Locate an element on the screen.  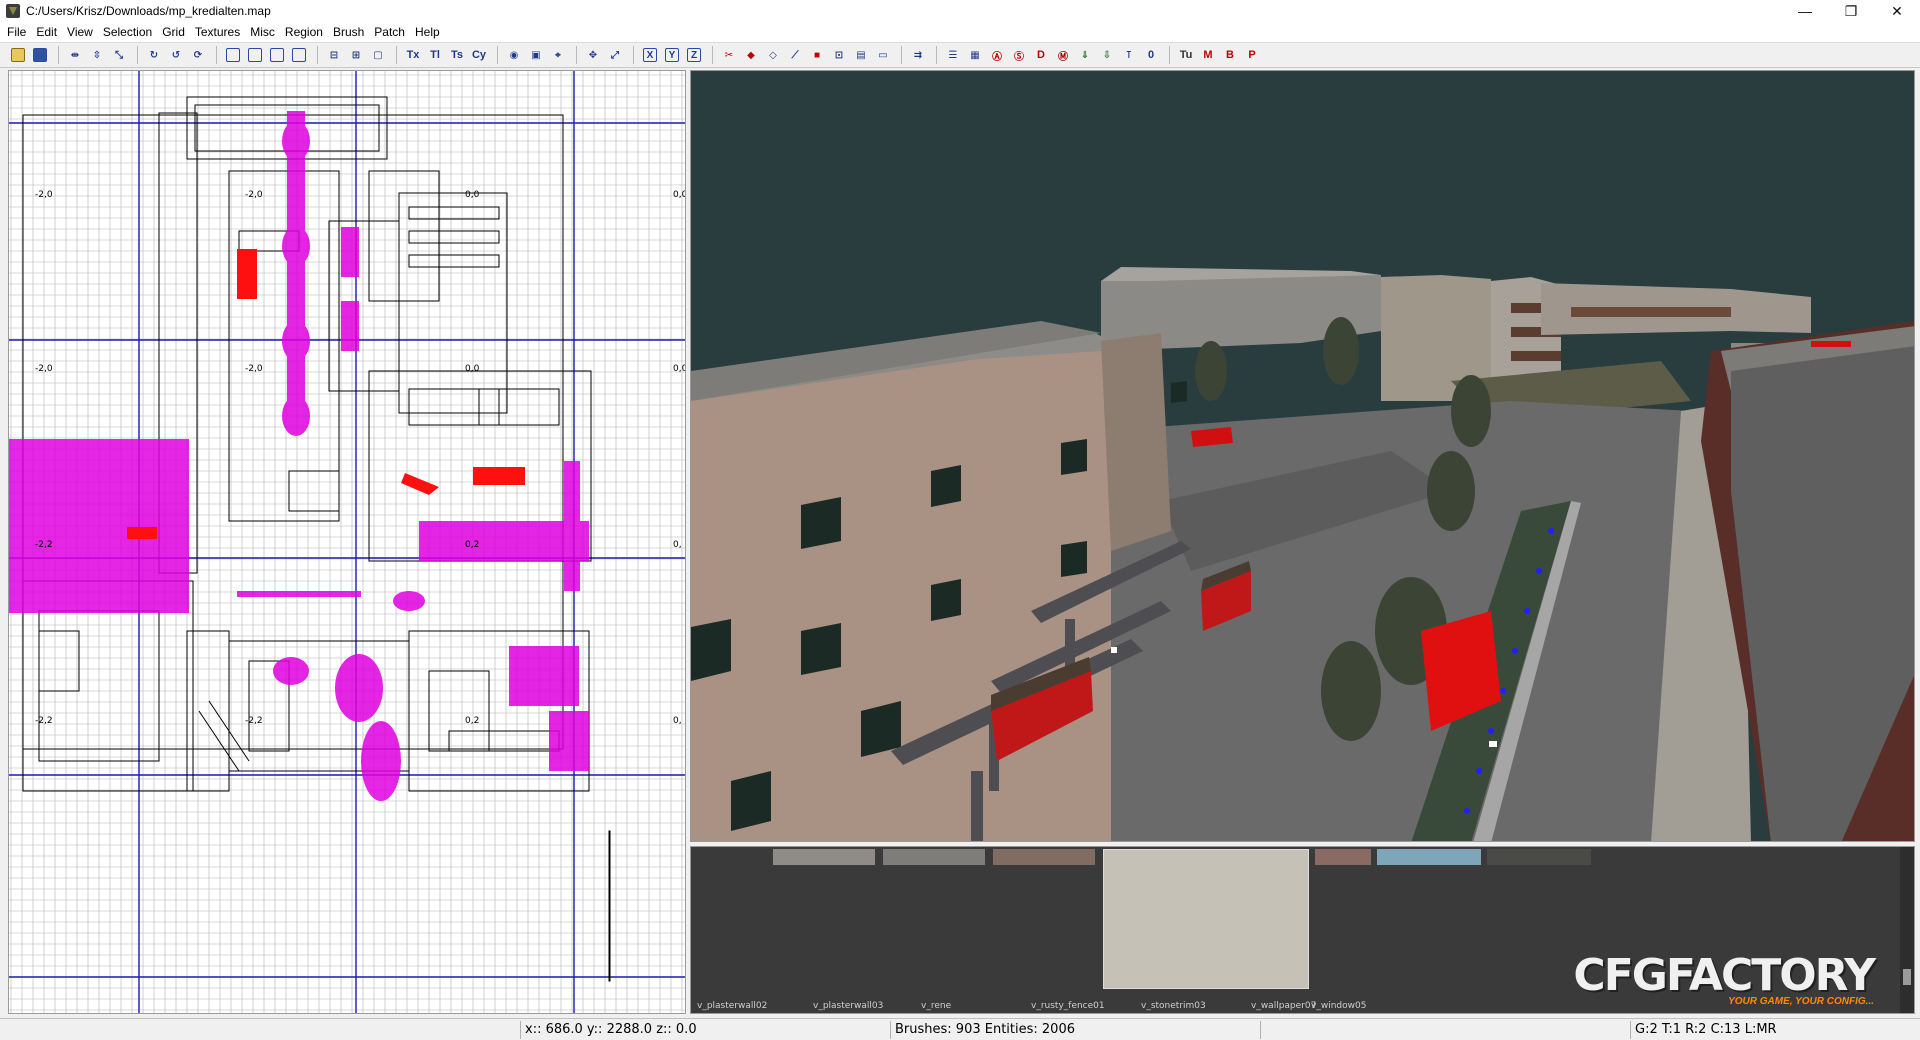
close-button: ✕ is located at coordinates (1897, 11).